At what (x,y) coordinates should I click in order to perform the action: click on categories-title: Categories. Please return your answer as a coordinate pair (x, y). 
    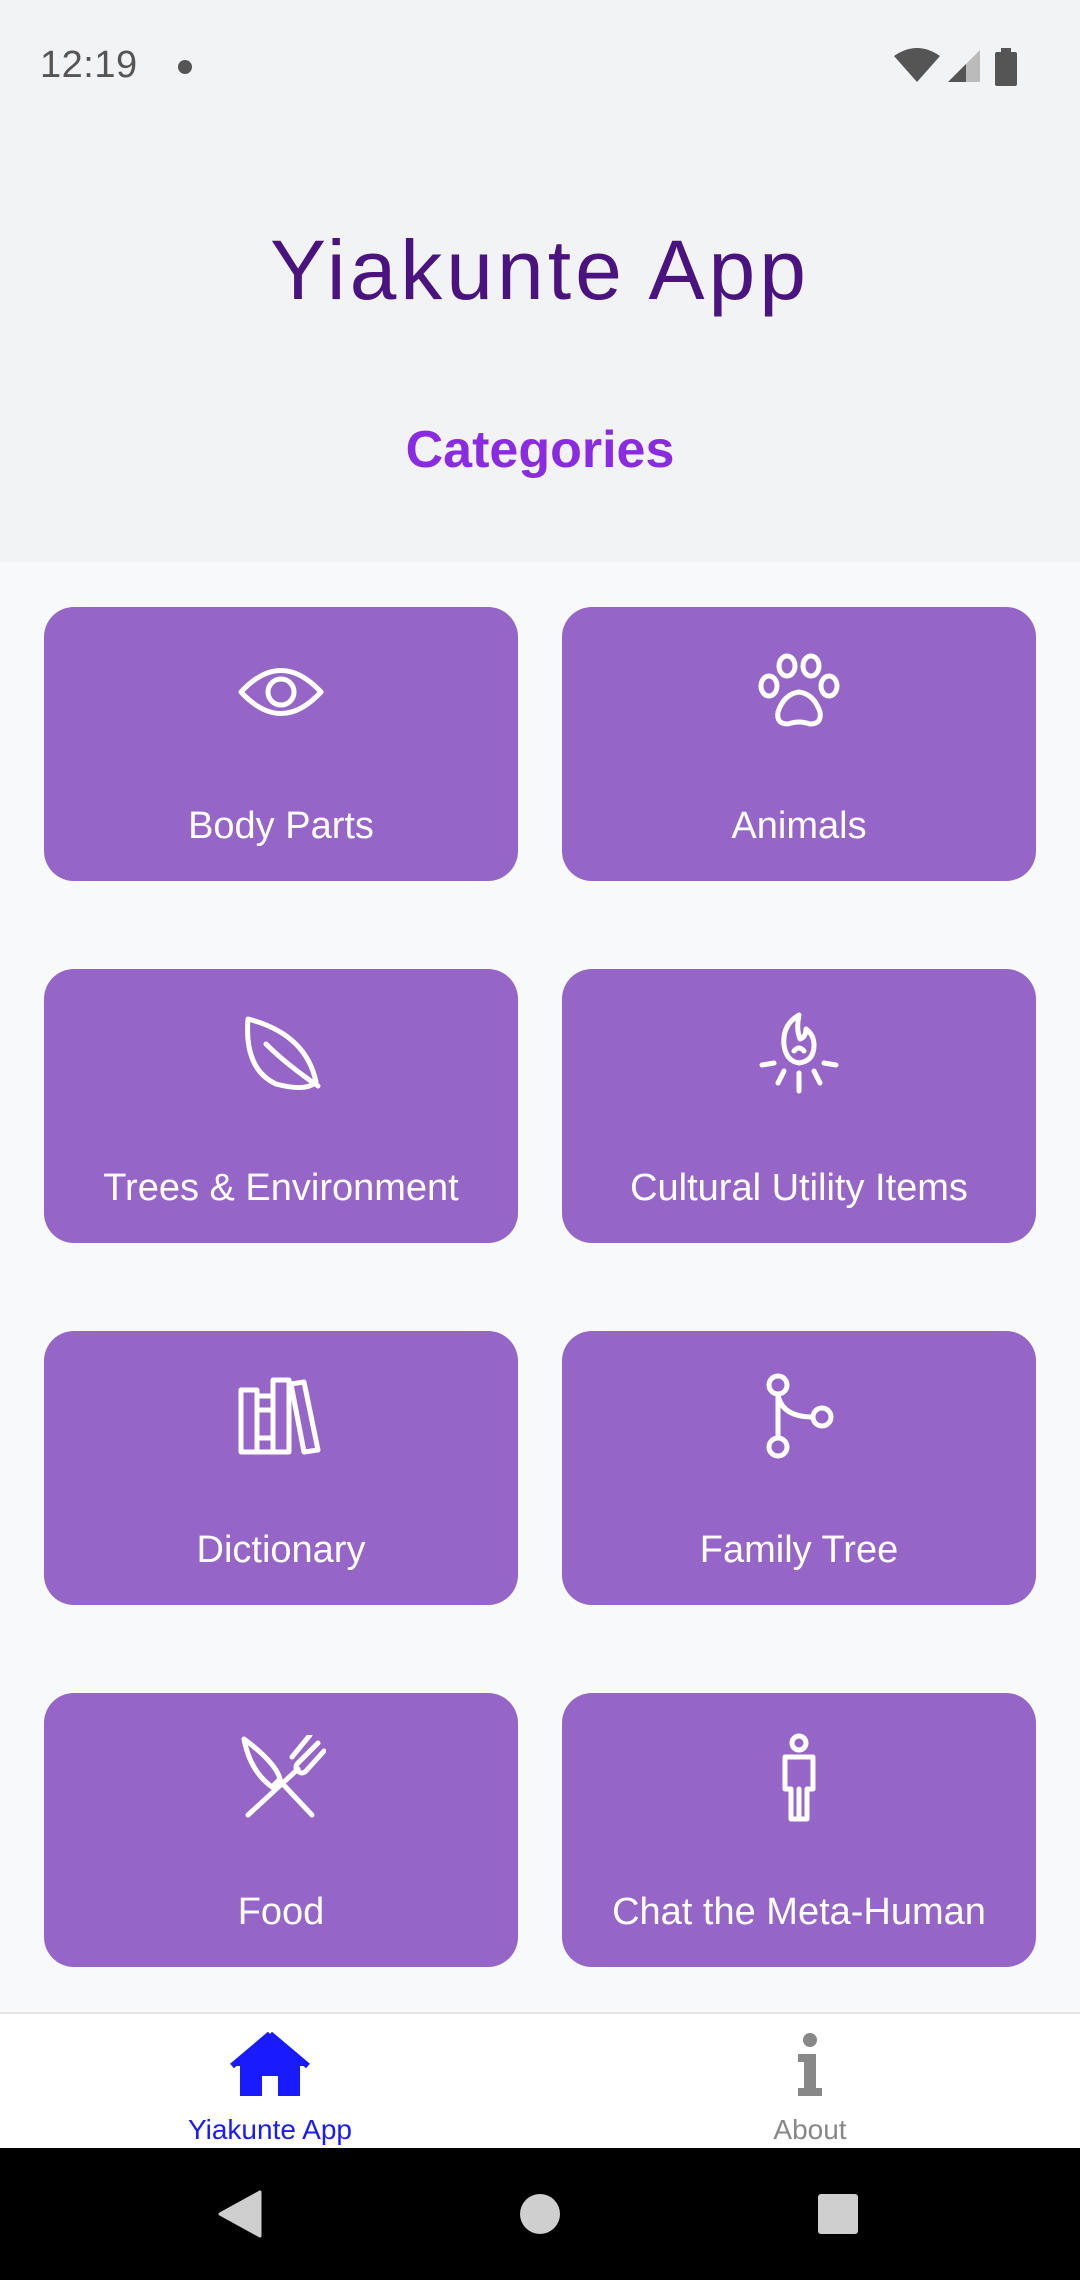
    Looking at the image, I should click on (540, 450).